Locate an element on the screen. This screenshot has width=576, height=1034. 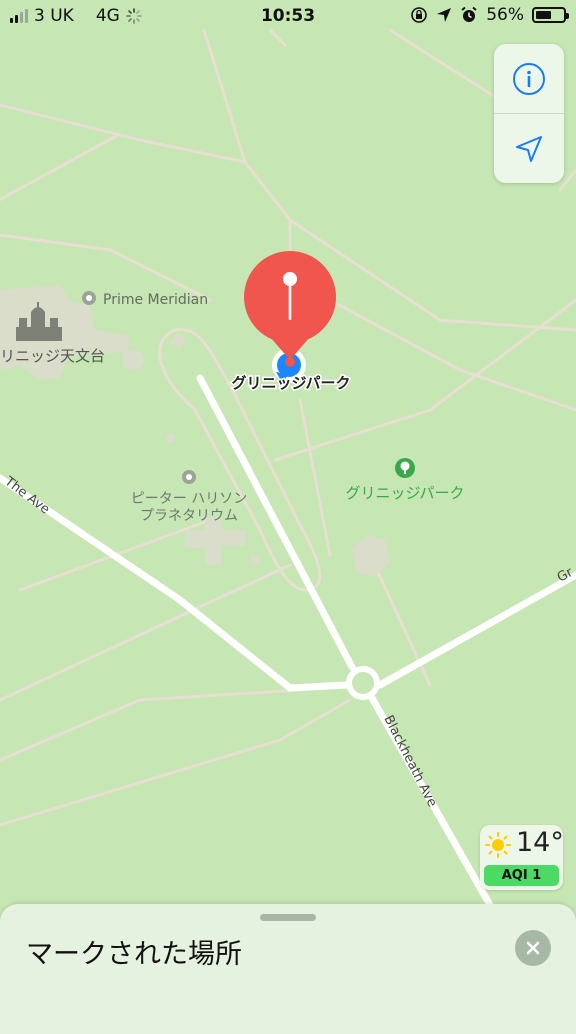
weather-widget: 14° AQI 1 is located at coordinates (522, 857).